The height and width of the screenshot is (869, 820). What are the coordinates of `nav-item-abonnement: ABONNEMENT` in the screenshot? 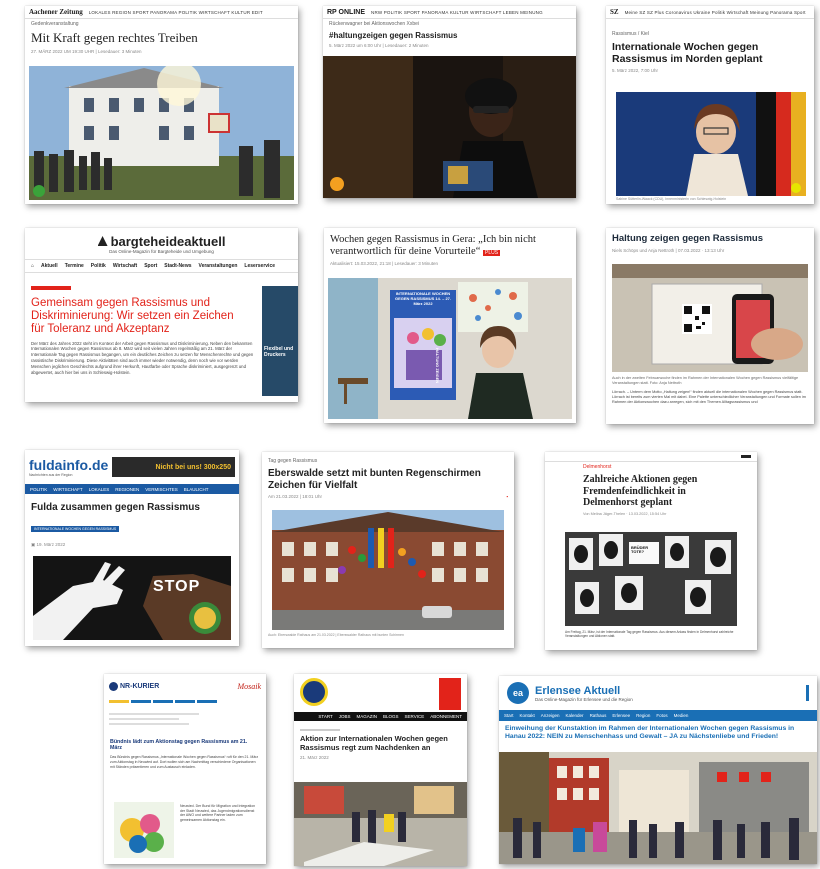 It's located at (446, 716).